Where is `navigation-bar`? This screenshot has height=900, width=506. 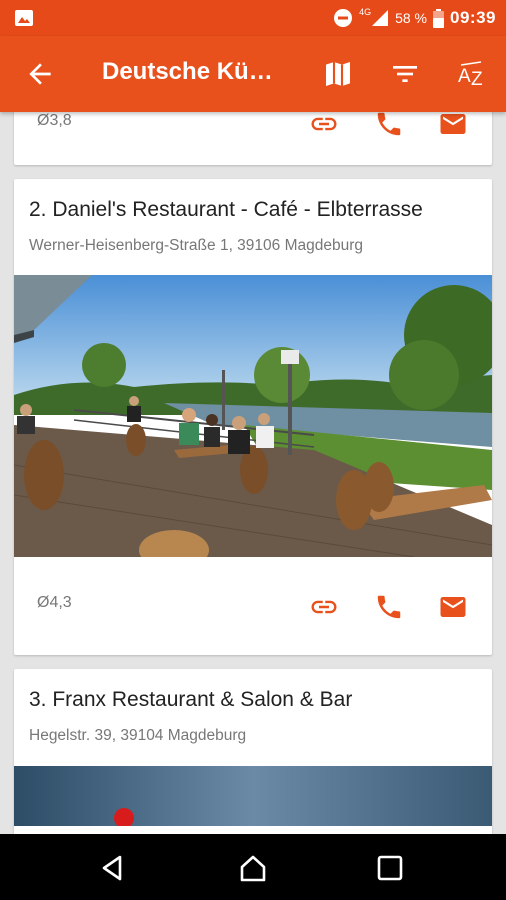 navigation-bar is located at coordinates (253, 867).